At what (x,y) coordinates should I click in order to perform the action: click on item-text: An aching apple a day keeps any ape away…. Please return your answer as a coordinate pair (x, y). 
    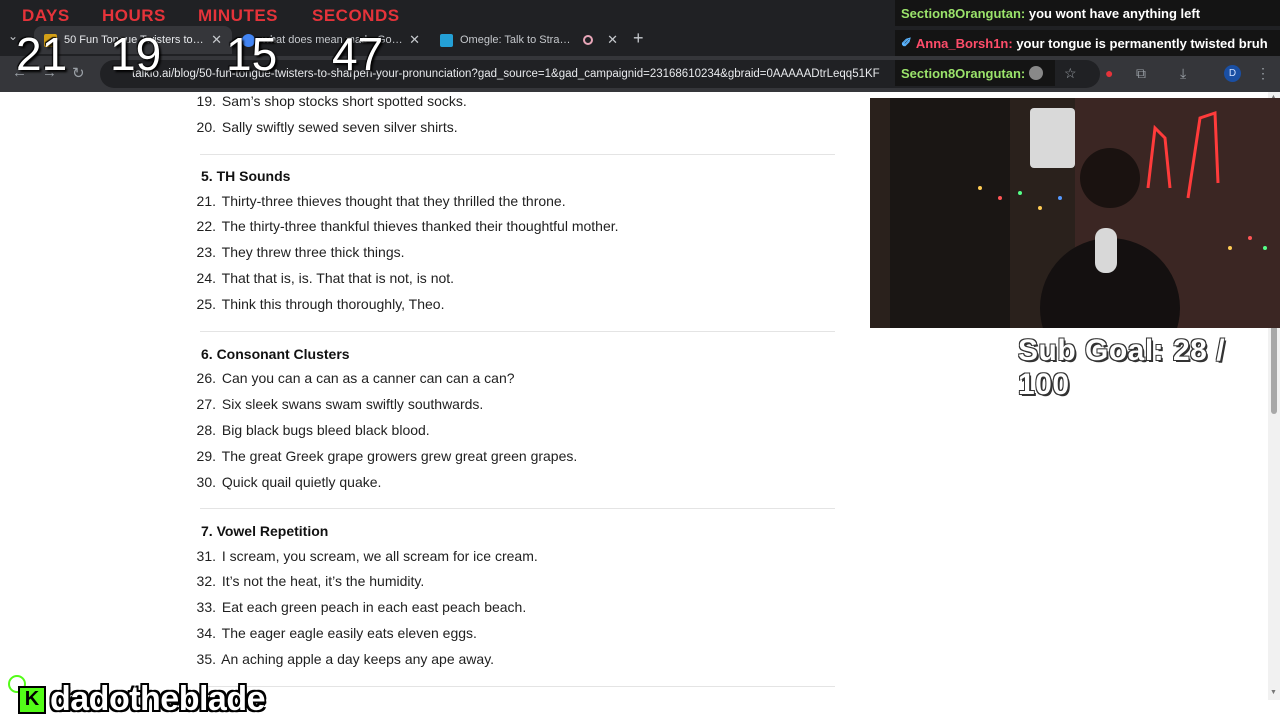
    Looking at the image, I should click on (358, 659).